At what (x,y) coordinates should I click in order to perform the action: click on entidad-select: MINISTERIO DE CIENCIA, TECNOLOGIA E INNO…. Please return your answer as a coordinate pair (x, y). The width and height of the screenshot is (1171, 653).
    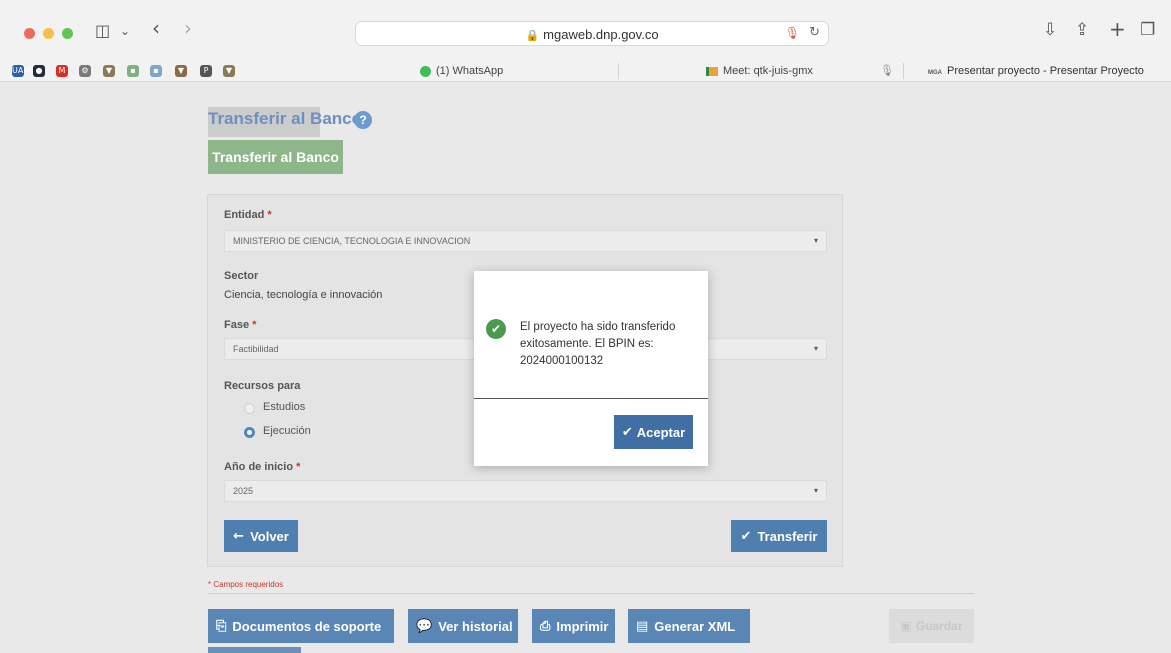
    Looking at the image, I should click on (525, 241).